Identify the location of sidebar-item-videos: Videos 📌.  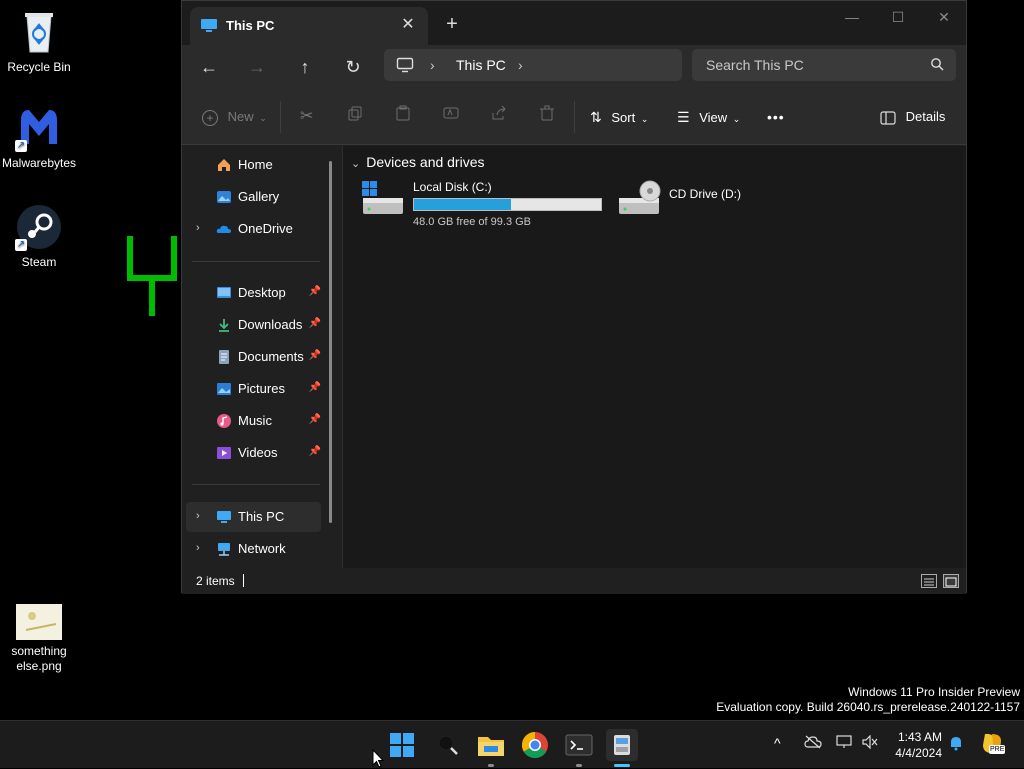
(253, 453).